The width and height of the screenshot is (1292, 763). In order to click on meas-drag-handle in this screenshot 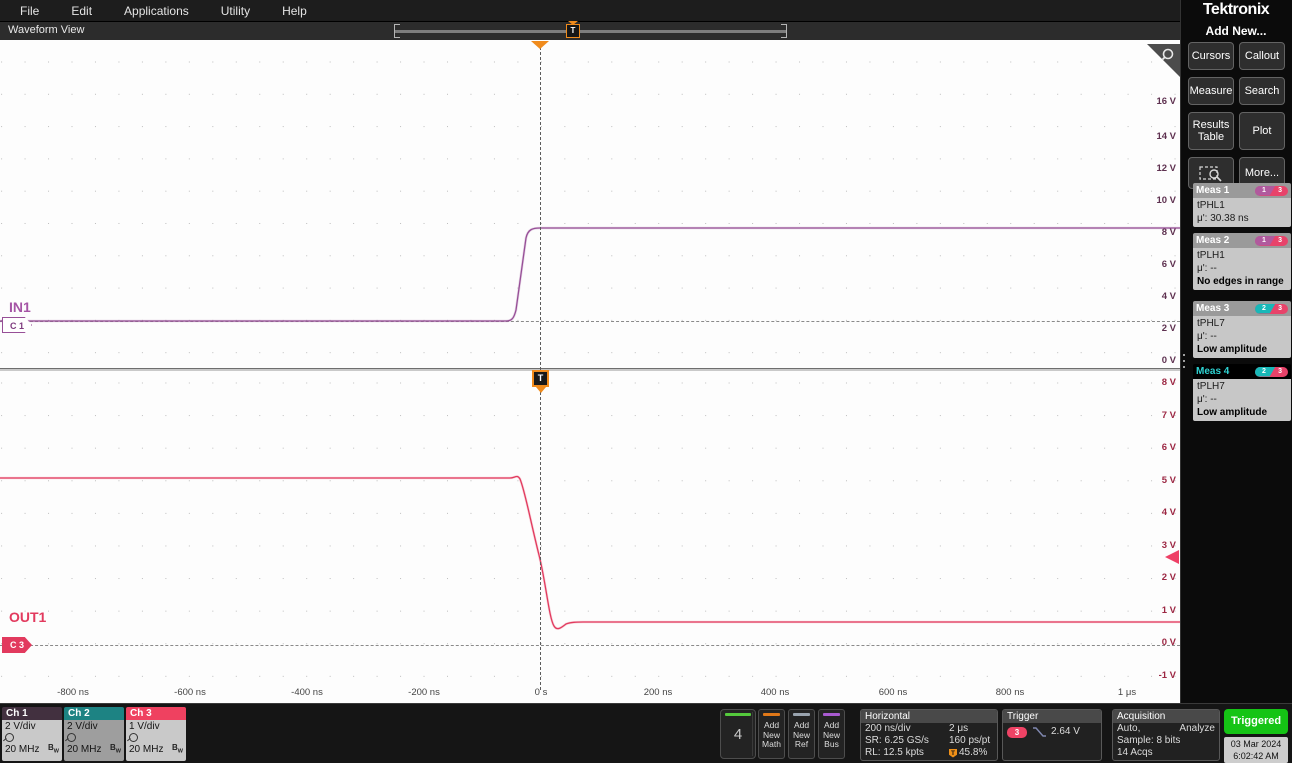, I will do `click(1184, 361)`.